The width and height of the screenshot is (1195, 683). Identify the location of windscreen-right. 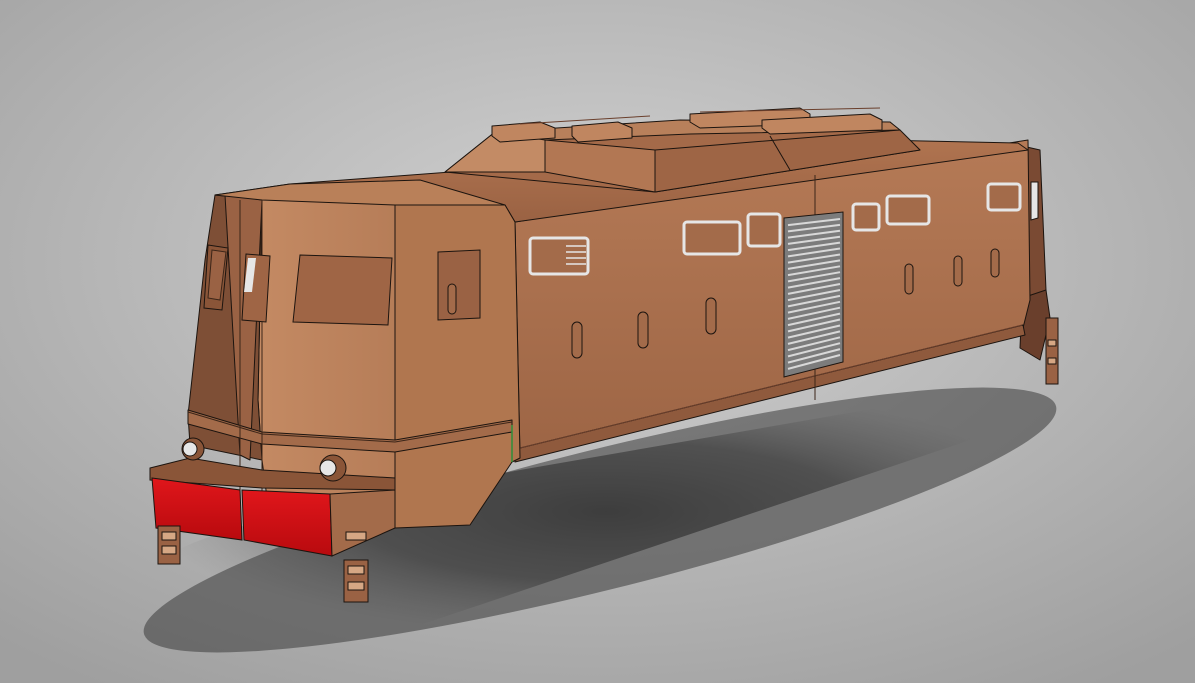
(342, 290).